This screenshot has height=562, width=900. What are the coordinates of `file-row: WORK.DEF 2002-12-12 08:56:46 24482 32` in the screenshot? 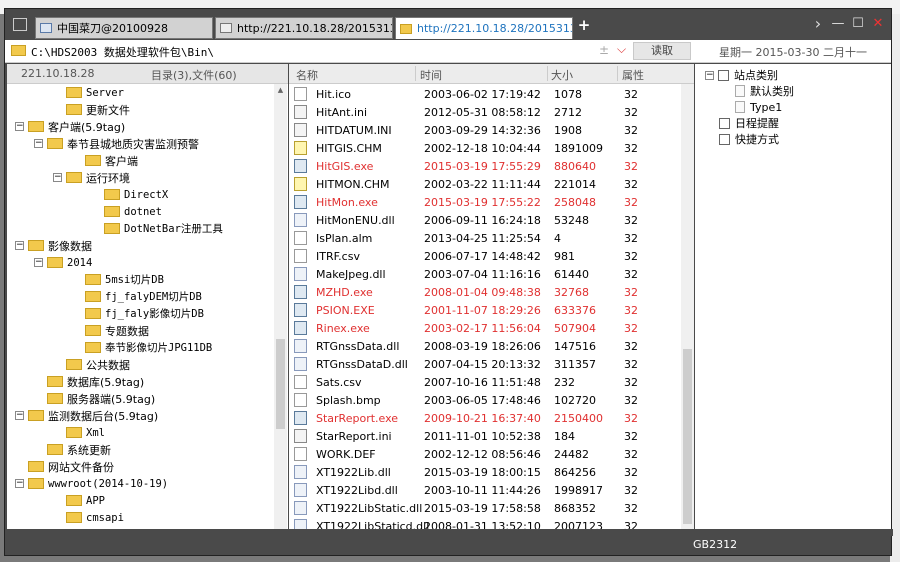 It's located at (485, 454).